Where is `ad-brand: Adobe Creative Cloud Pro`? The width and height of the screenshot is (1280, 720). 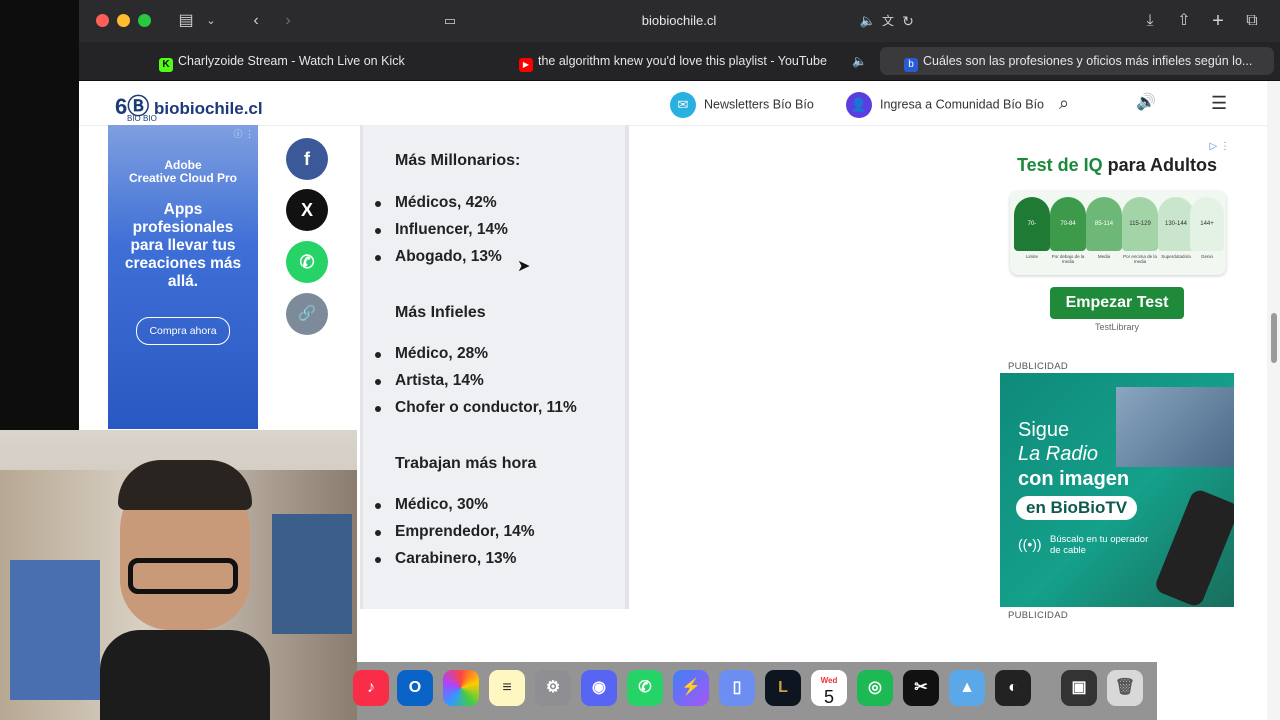
ad-brand: Adobe Creative Cloud Pro is located at coordinates (183, 171).